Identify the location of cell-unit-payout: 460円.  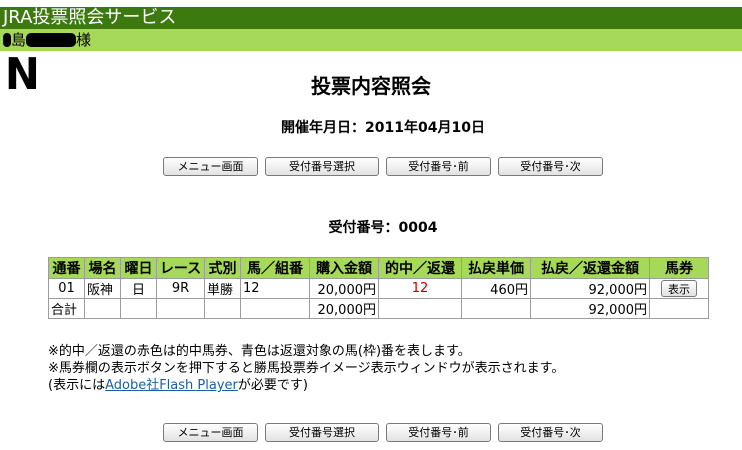
(496, 288).